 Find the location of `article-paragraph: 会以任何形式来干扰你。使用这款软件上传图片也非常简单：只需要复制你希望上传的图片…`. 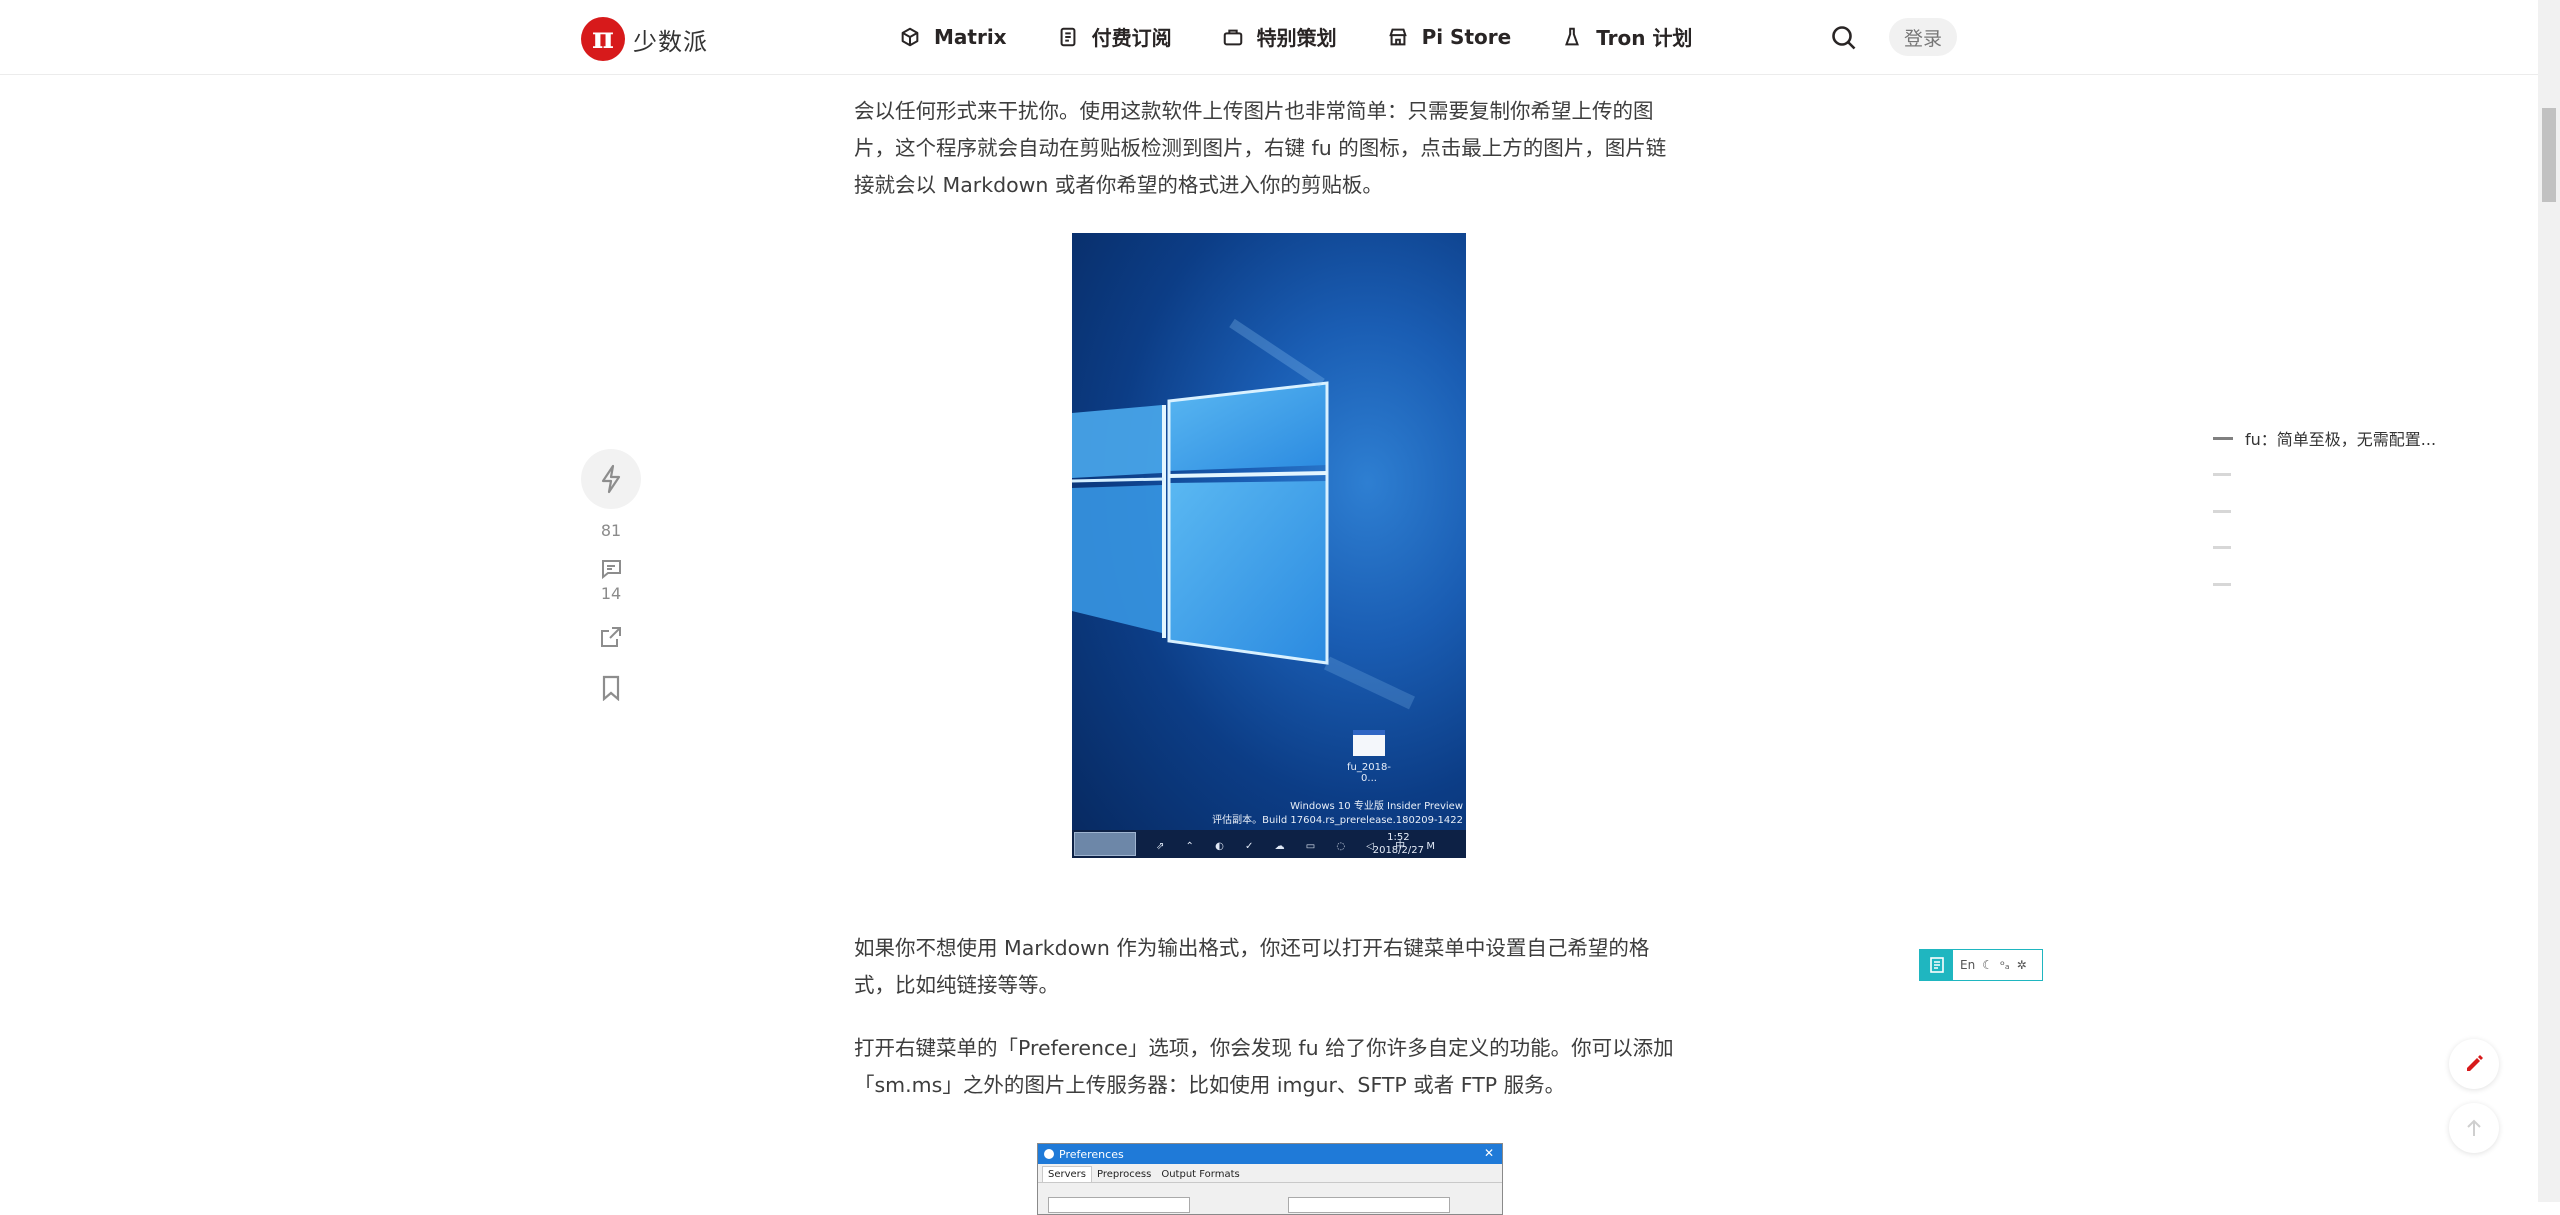

article-paragraph: 会以任何形式来干扰你。使用这款软件上传图片也非常简单：只需要复制你希望上传的图片… is located at coordinates (1260, 147).